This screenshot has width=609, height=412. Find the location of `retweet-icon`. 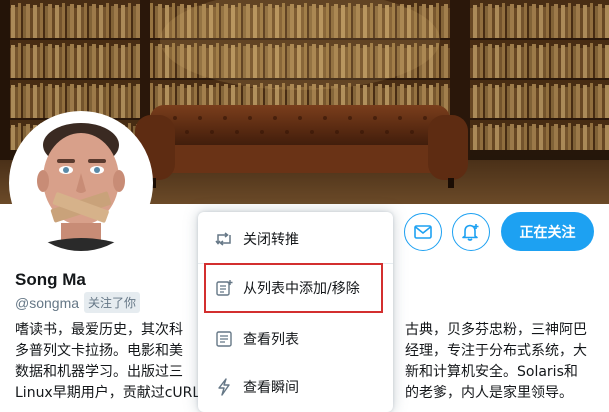

retweet-icon is located at coordinates (224, 239).